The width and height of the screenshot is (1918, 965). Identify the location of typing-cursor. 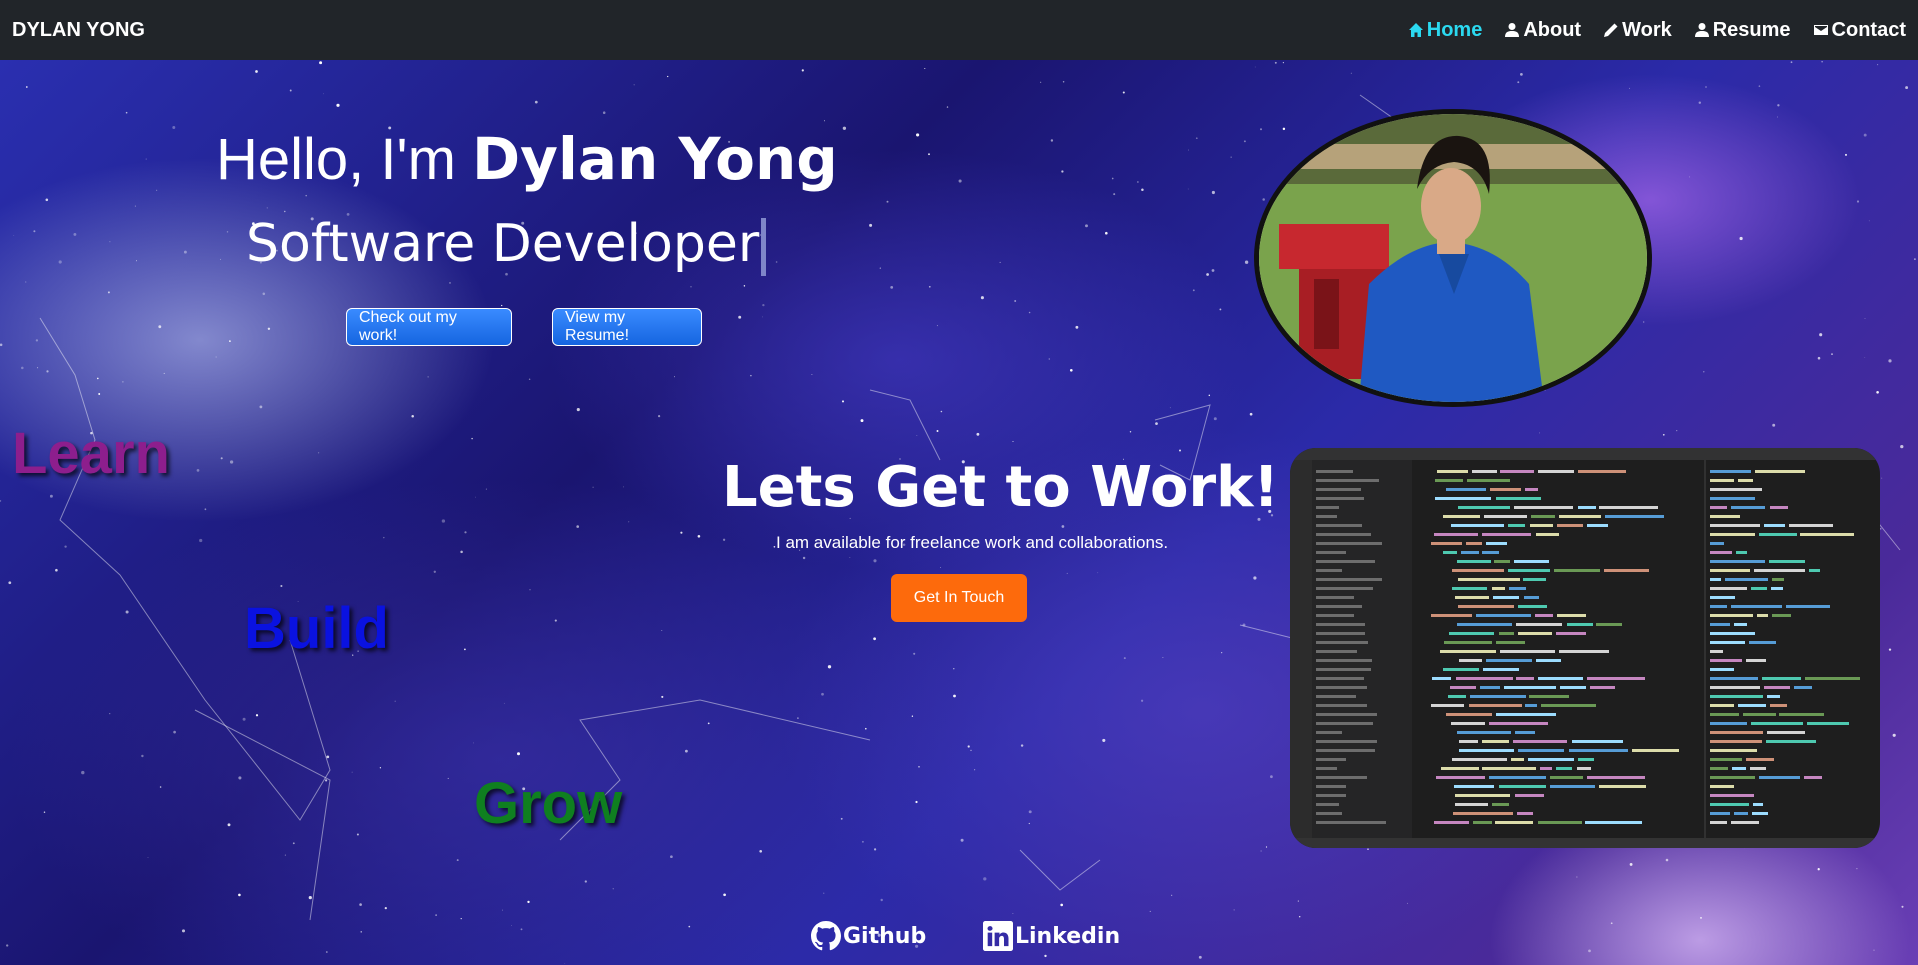
(764, 247).